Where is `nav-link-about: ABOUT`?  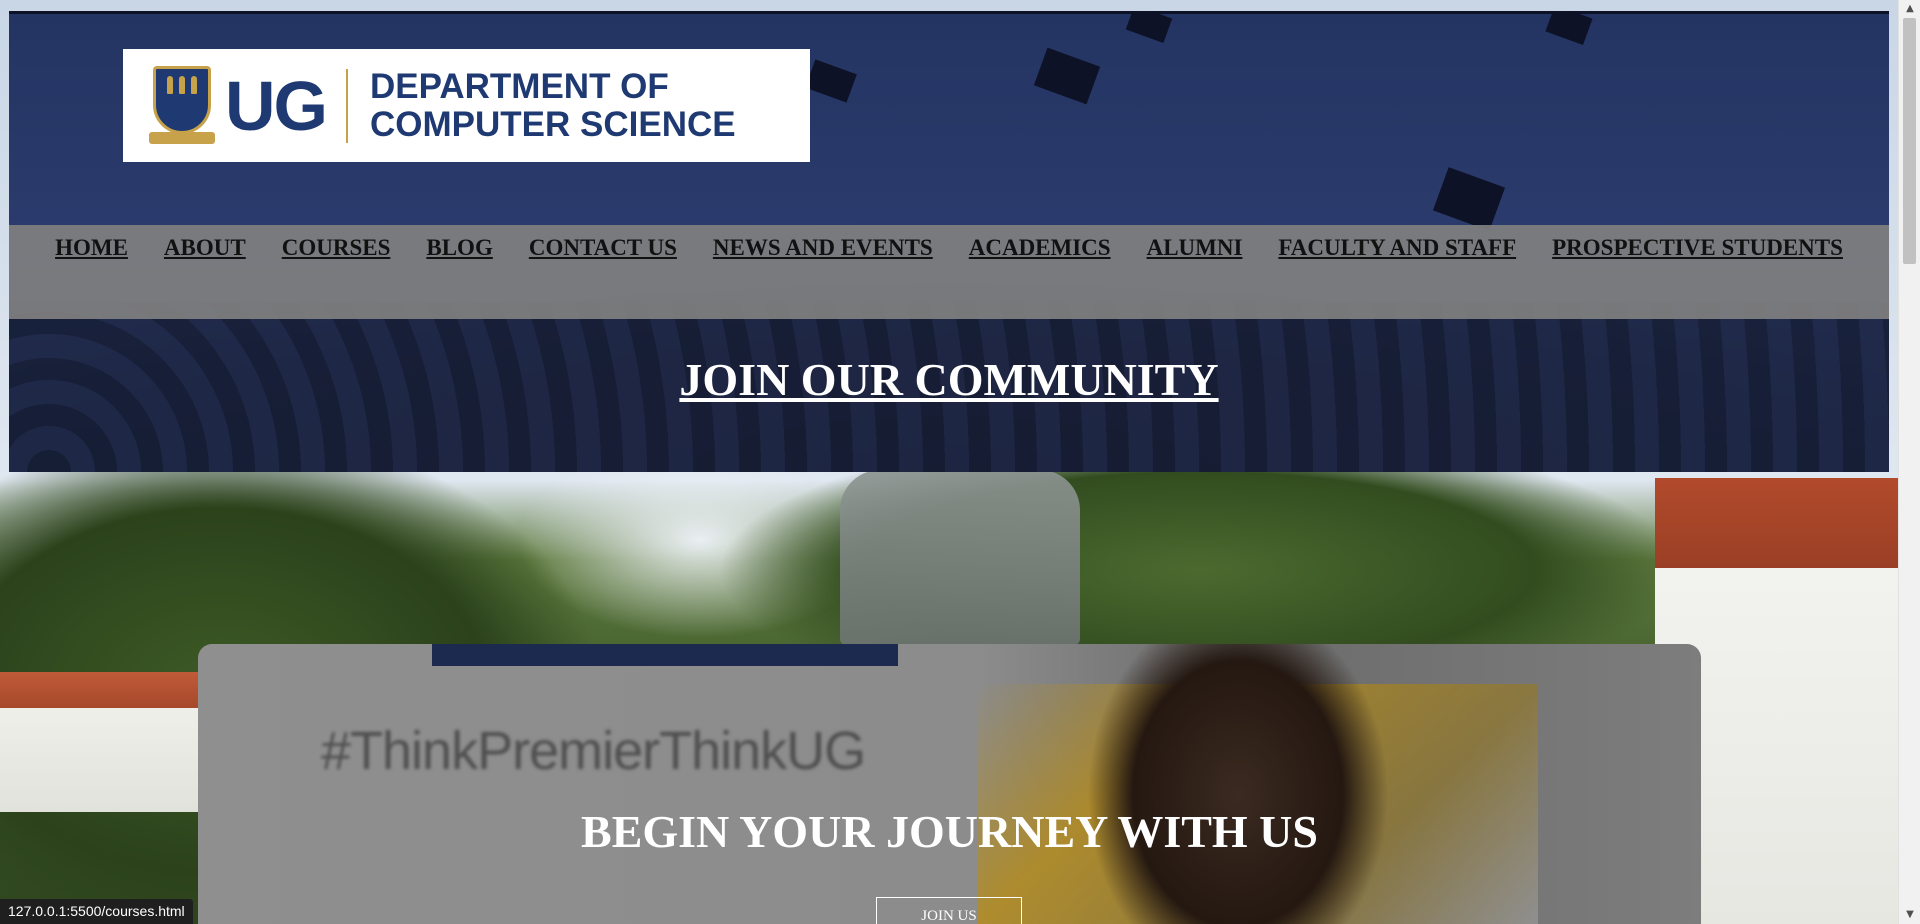 nav-link-about: ABOUT is located at coordinates (205, 247).